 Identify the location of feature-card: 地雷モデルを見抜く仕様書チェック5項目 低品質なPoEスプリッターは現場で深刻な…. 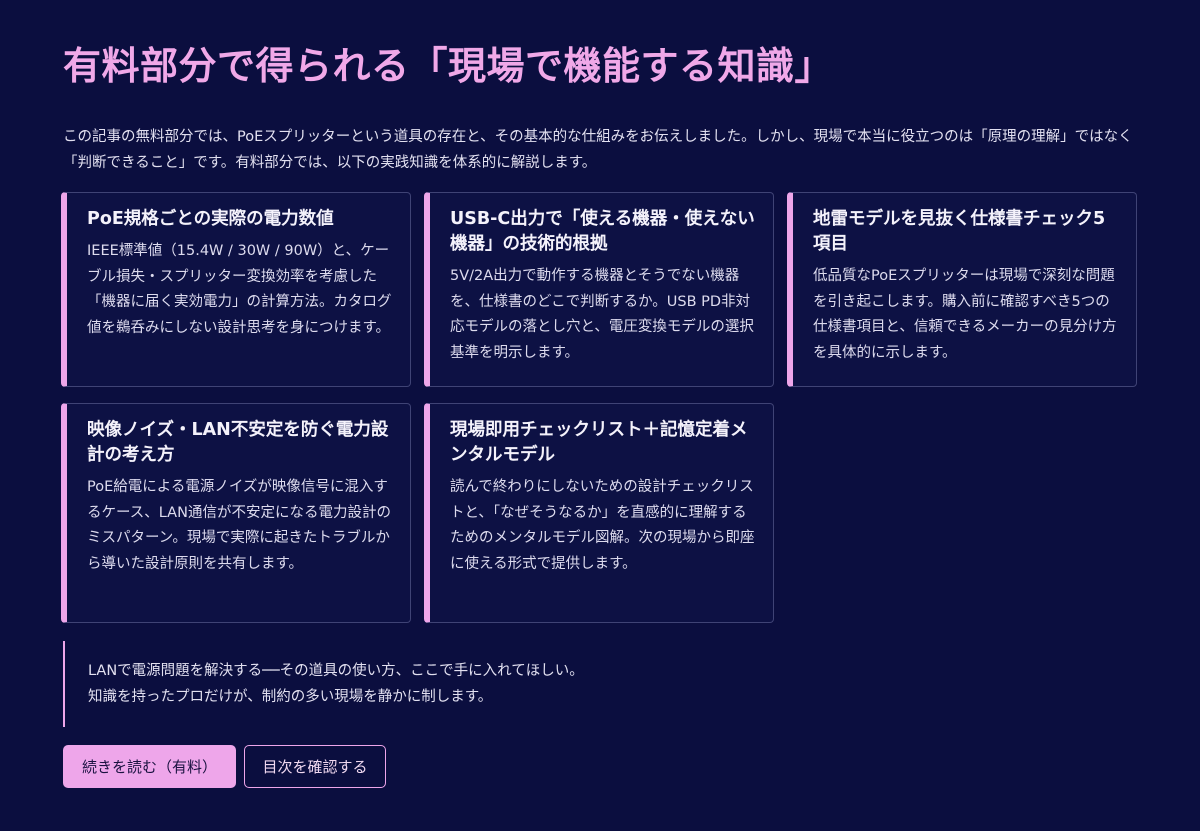
(962, 289).